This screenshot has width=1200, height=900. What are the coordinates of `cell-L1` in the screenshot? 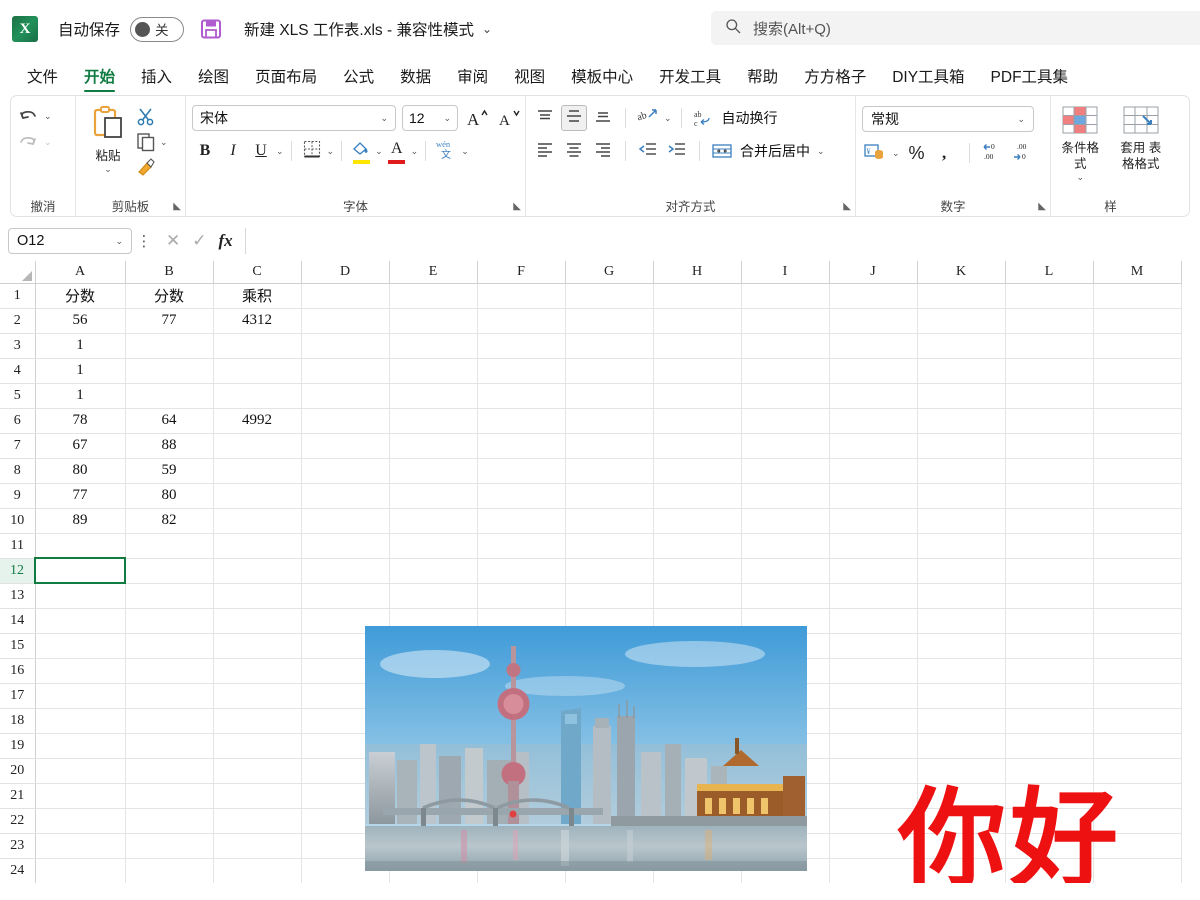 It's located at (1049, 296).